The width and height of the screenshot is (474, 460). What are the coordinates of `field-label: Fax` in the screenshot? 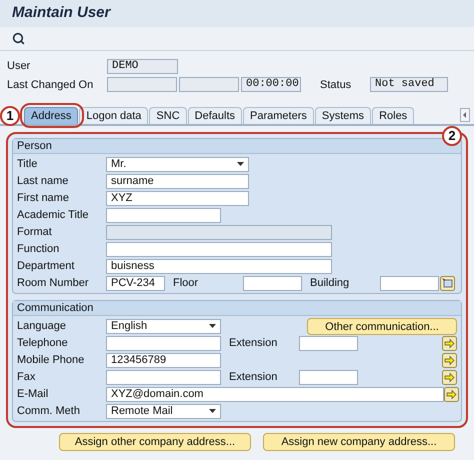 It's located at (26, 377).